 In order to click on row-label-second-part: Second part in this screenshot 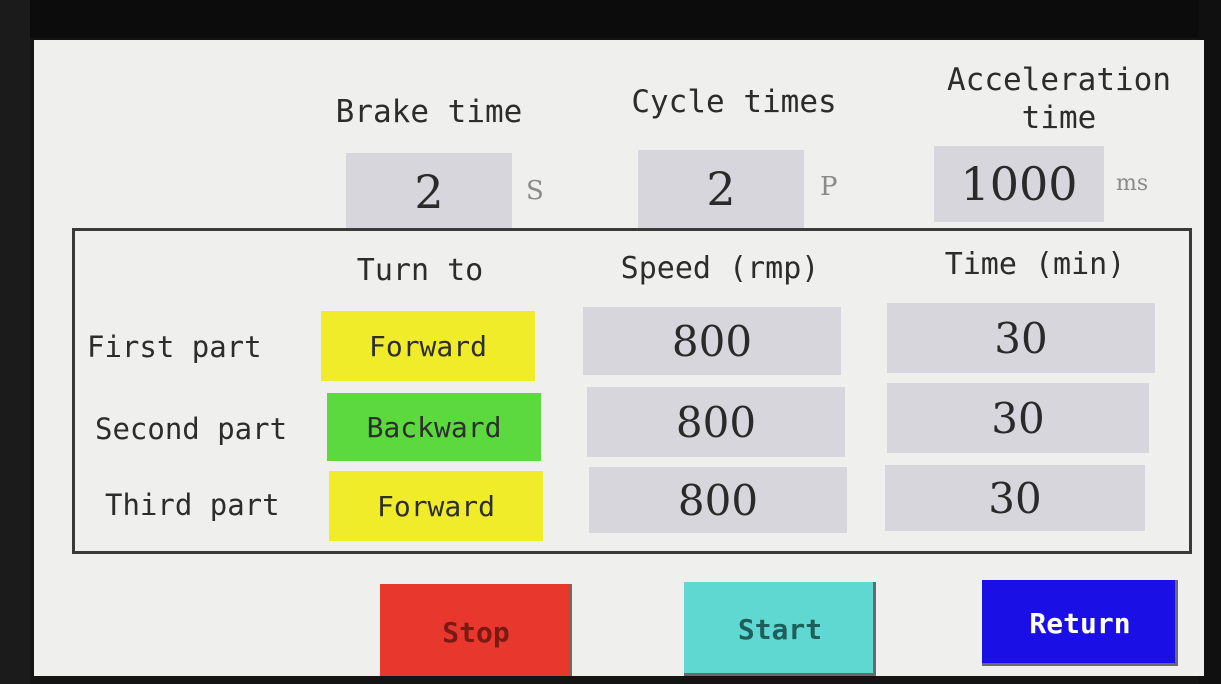, I will do `click(191, 429)`.